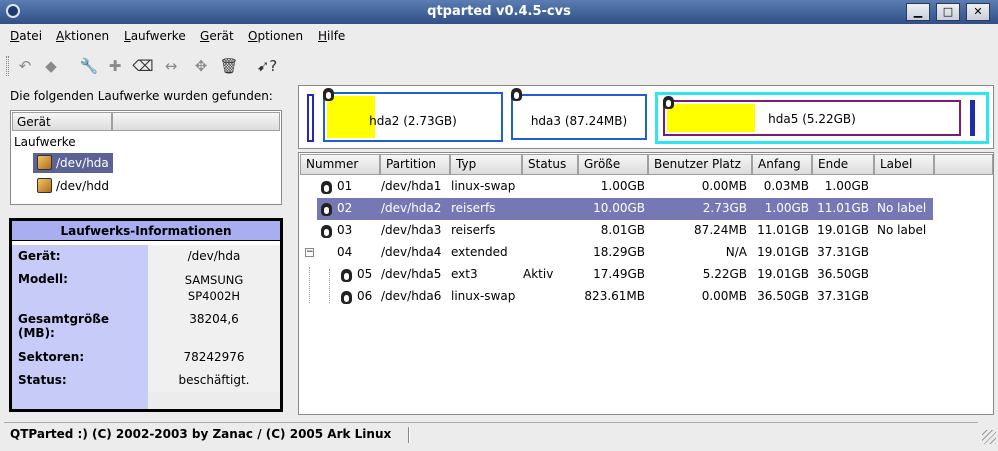 The image size is (998, 451). Describe the element at coordinates (622, 186) in the screenshot. I see `cell-groesse: 1.00GB` at that location.